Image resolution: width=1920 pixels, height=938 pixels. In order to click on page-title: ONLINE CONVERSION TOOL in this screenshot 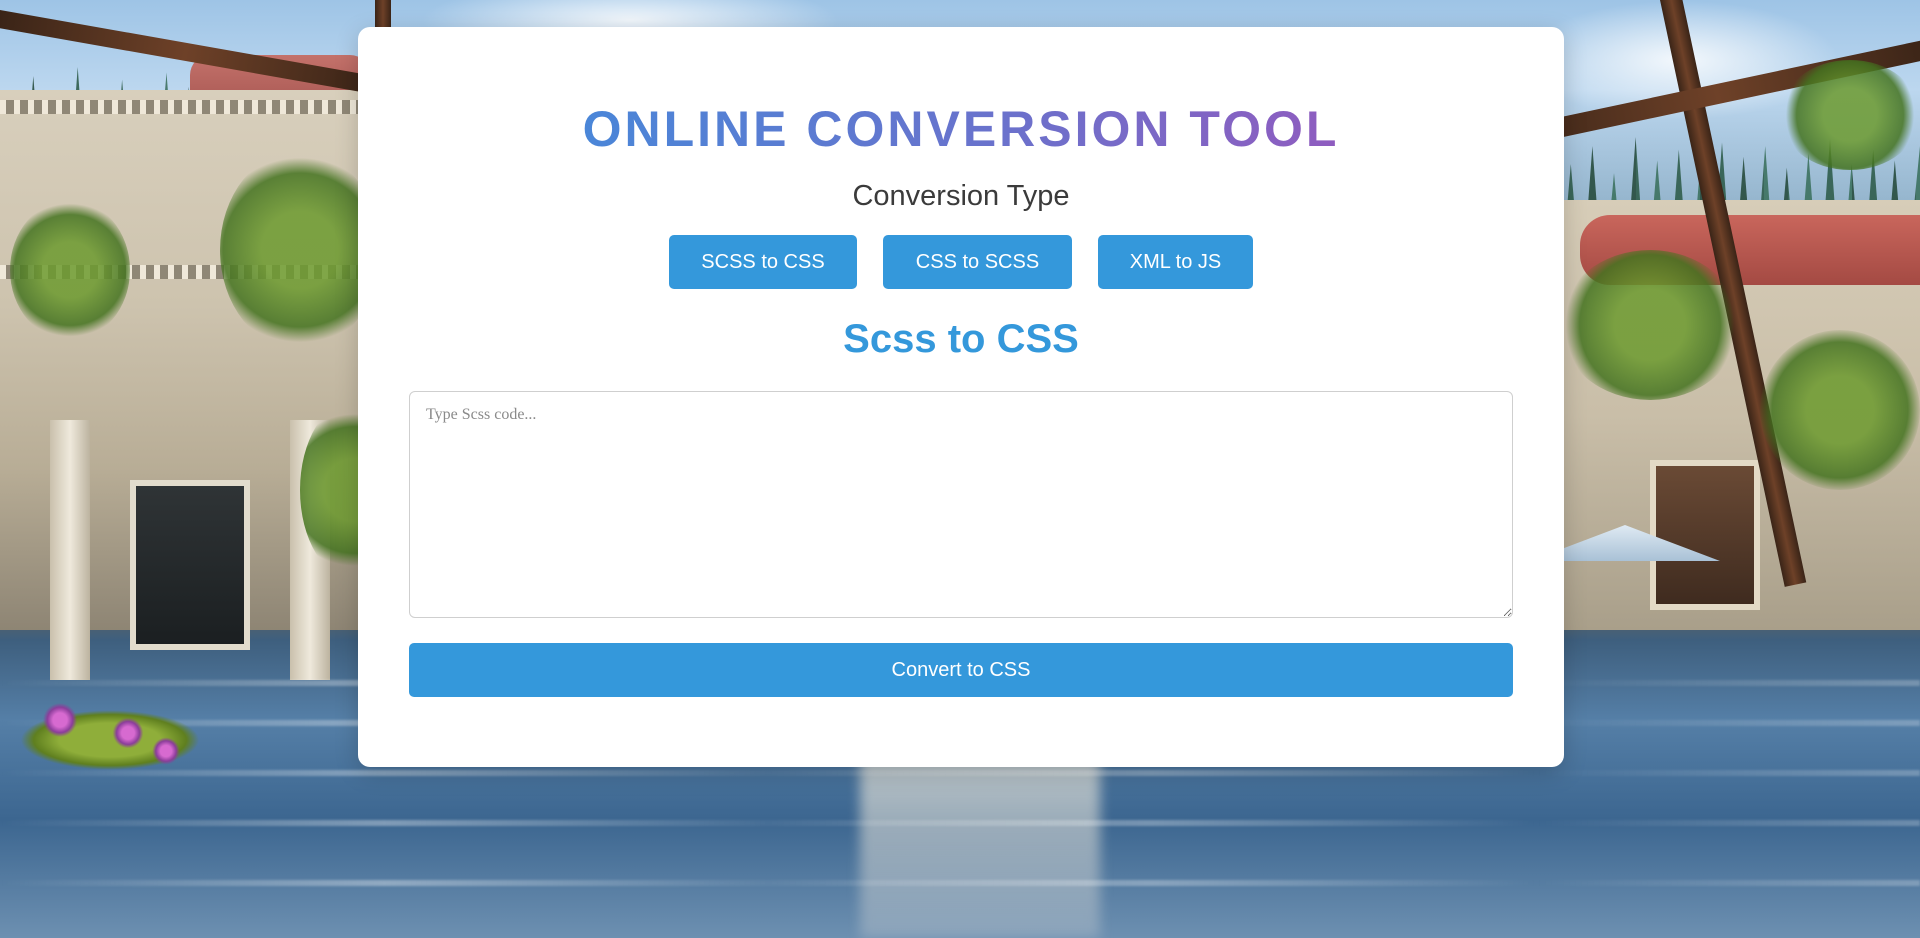, I will do `click(961, 129)`.